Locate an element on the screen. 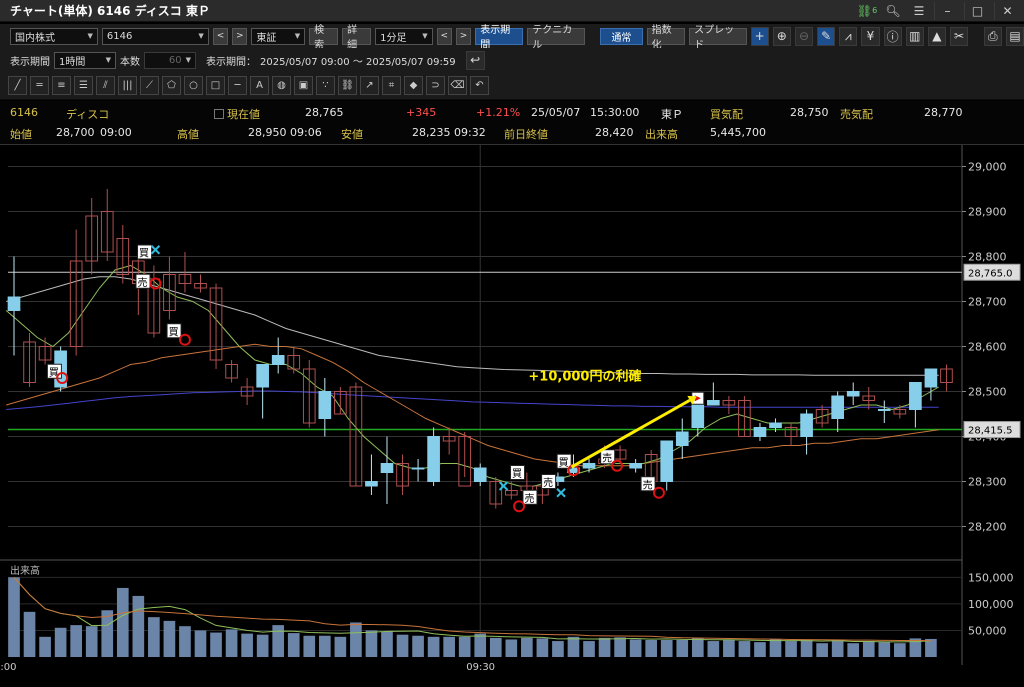  undo-tool-icon: ↶ is located at coordinates (479, 85).